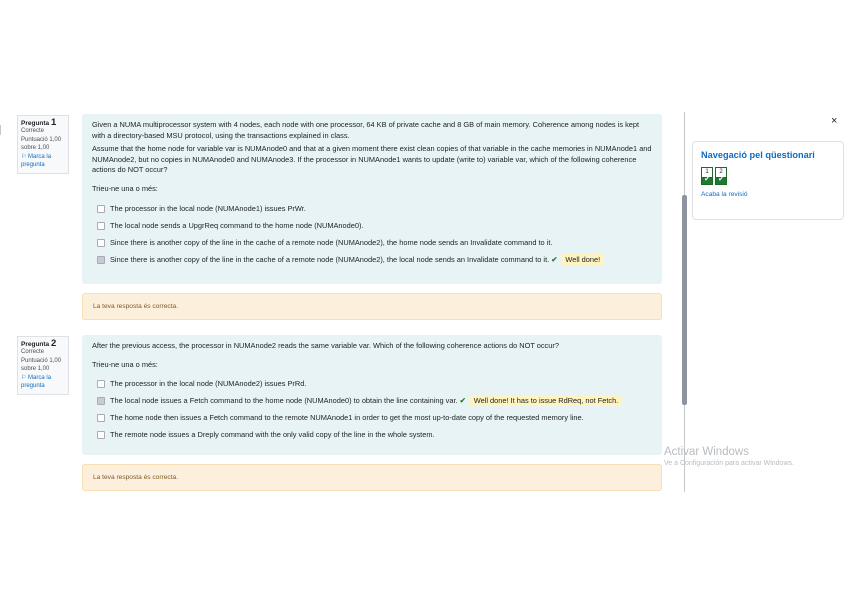 Image resolution: width=848 pixels, height=599 pixels. I want to click on nav-button-question-1: 1 ✔, so click(707, 176).